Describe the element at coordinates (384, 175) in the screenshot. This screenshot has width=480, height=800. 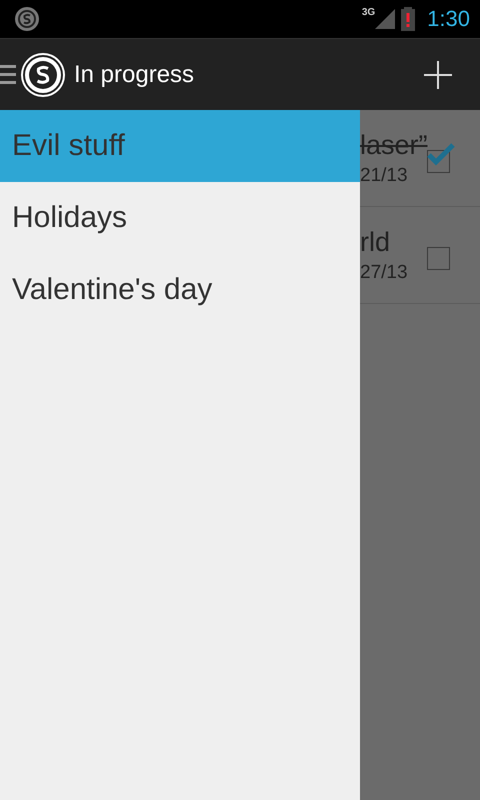
I see `task-date: 21/13` at that location.